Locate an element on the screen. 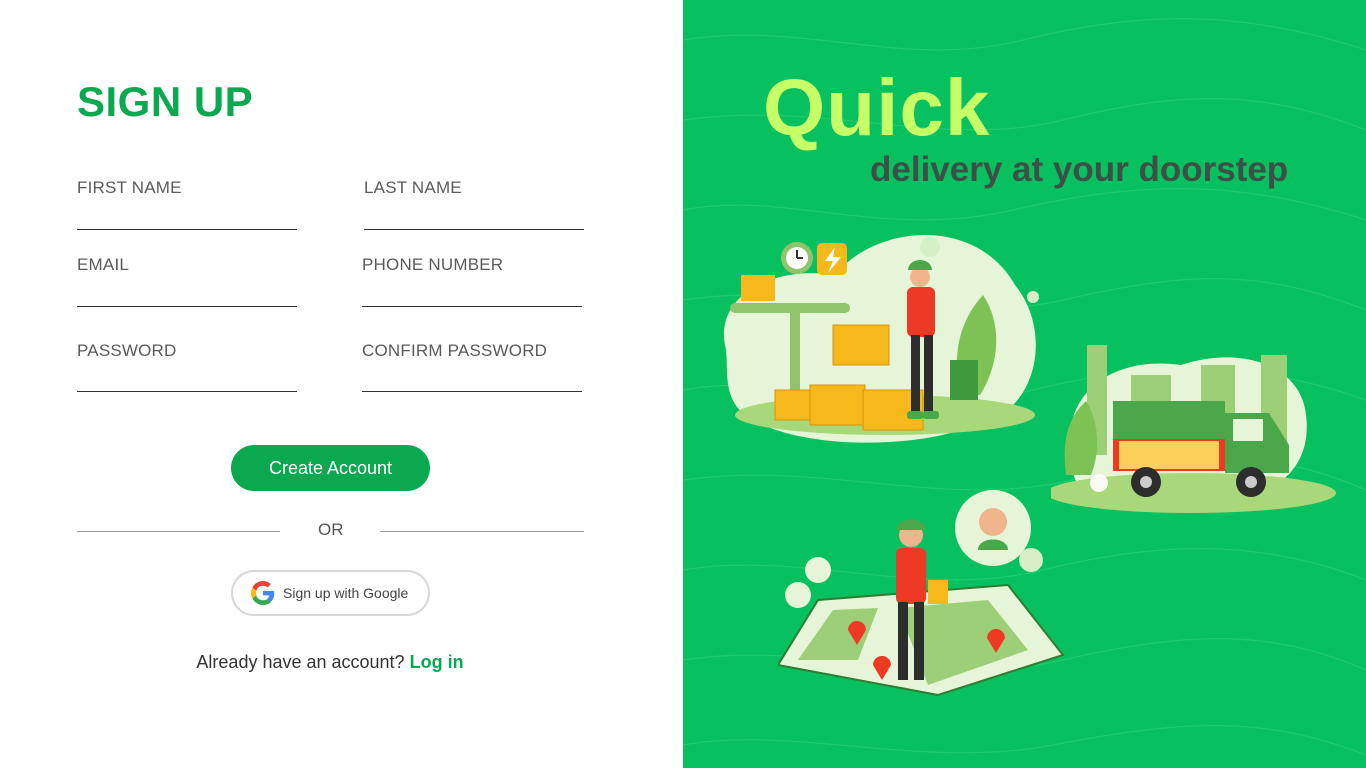 Image resolution: width=1366 pixels, height=768 pixels. email-input is located at coordinates (187, 292).